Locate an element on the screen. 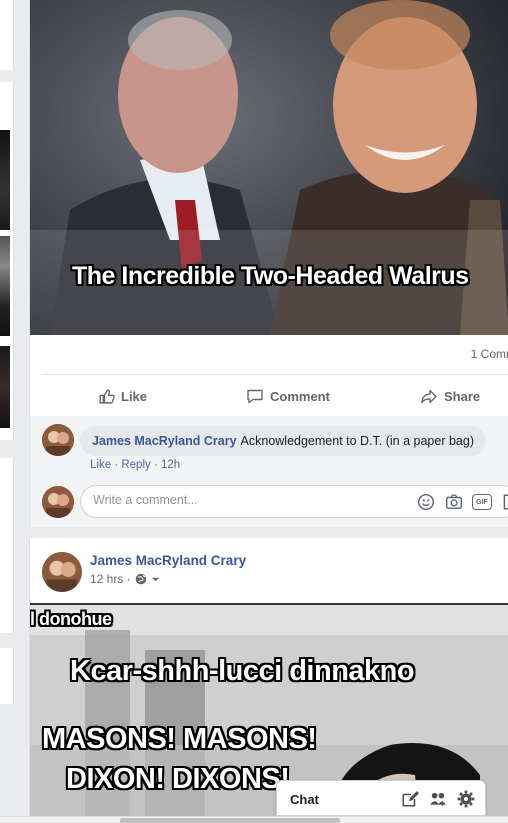  meme-text-line3: DIXON! DIXONS! is located at coordinates (178, 779).